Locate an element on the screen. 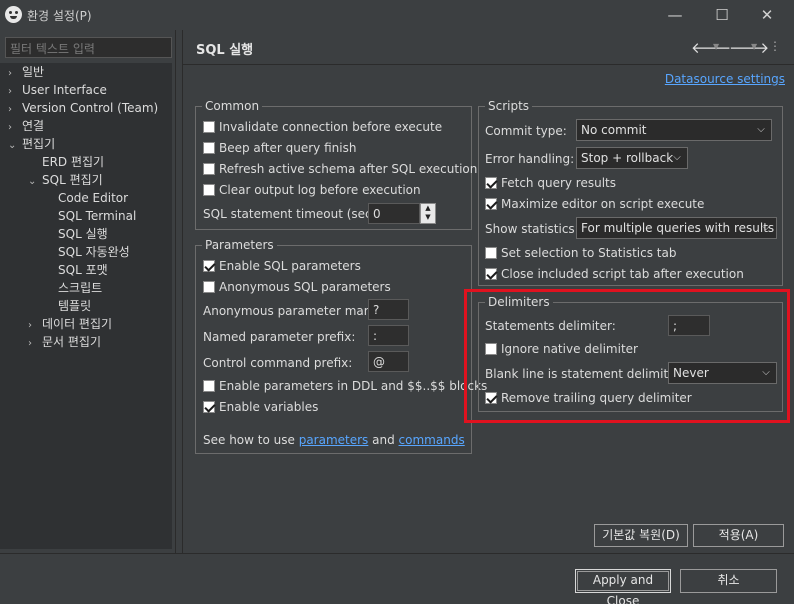 The height and width of the screenshot is (604, 794). tree-item-label: SQL 자동완성 is located at coordinates (94, 252).